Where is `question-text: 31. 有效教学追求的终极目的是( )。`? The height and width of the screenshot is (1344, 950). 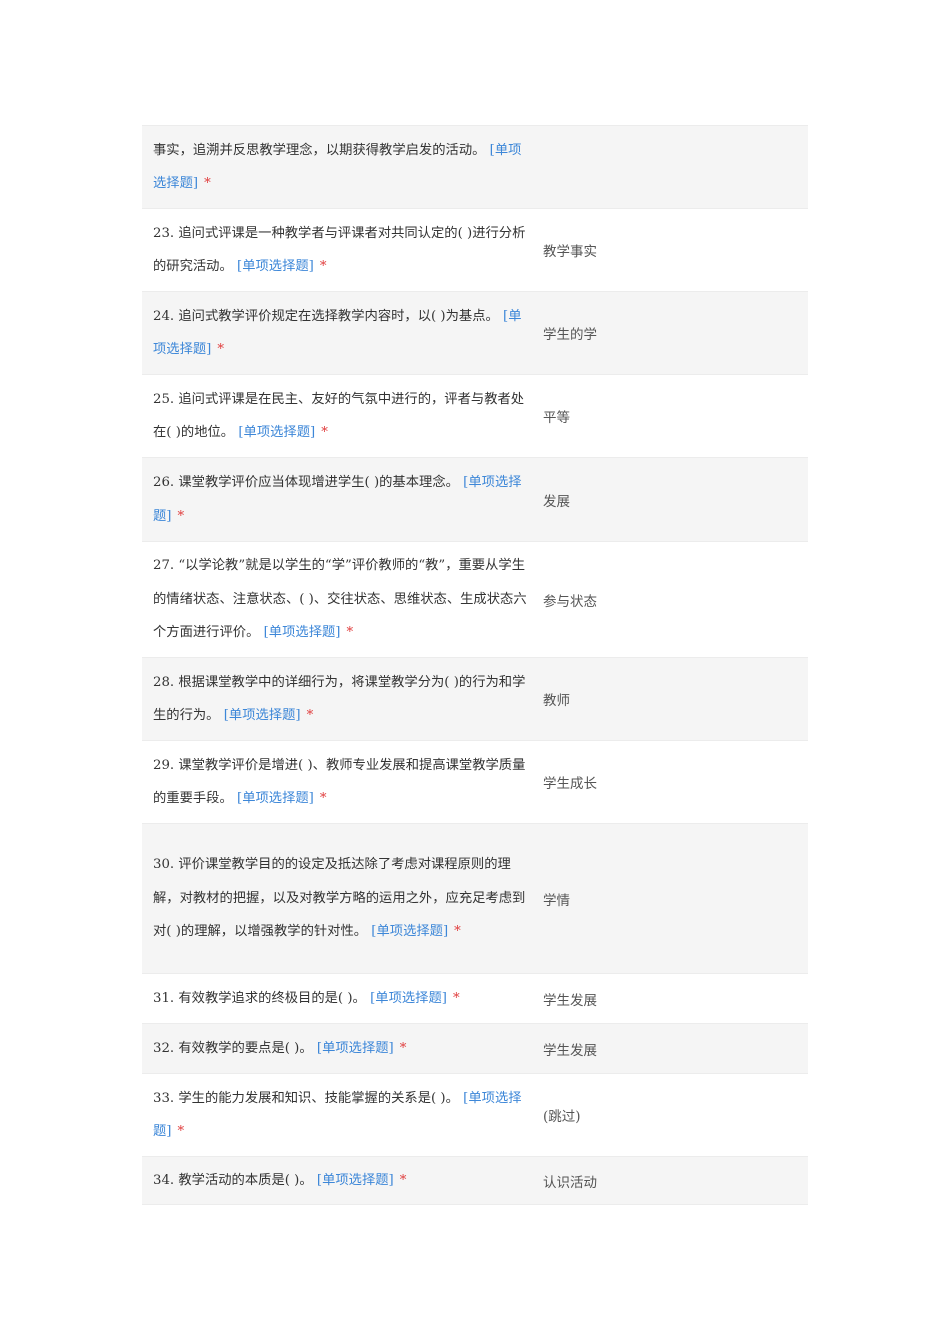
question-text: 31. 有效教学追求的终极目的是( )。 is located at coordinates (259, 998).